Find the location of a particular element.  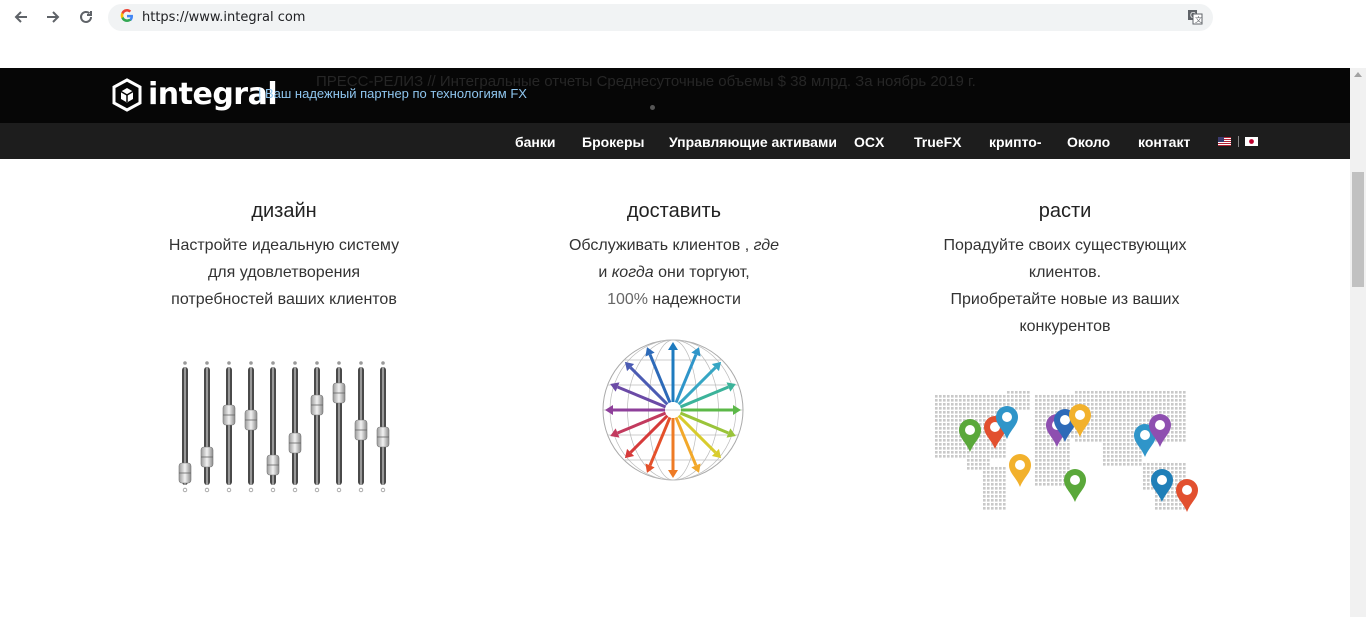

scroll-up-arrow-icon is located at coordinates (1358, 74).